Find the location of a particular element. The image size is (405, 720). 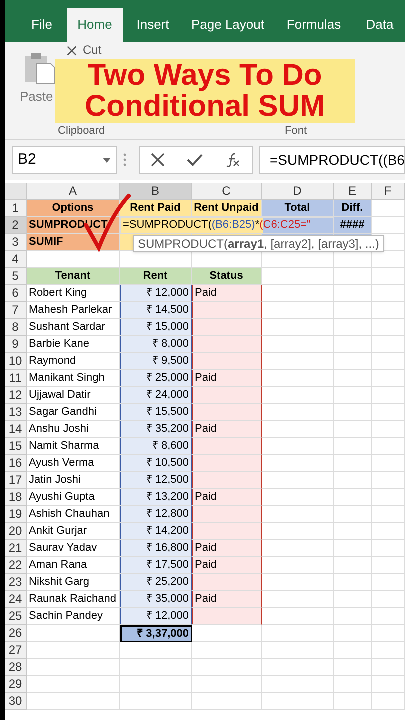

column-header: C is located at coordinates (227, 191).